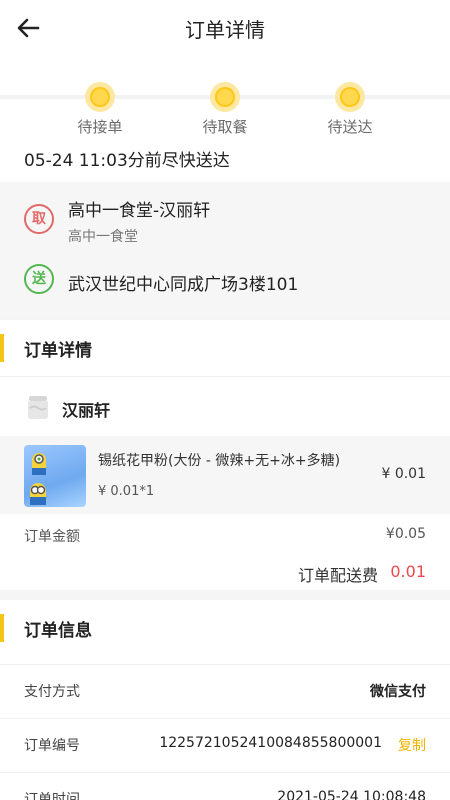 The height and width of the screenshot is (800, 450). Describe the element at coordinates (225, 475) in the screenshot. I see `order-item: 锡纸花甲粉(大份 - 微辣+无+冰+多糖) ¥ 0.01*1 ¥ 0.01` at that location.